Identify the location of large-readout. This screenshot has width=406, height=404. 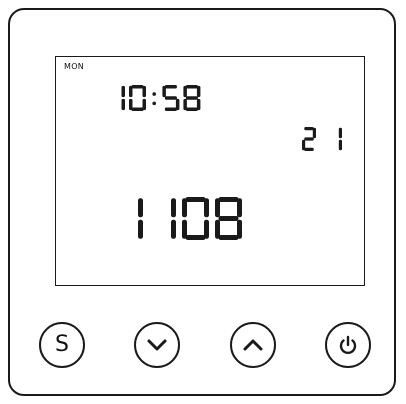
(190, 218).